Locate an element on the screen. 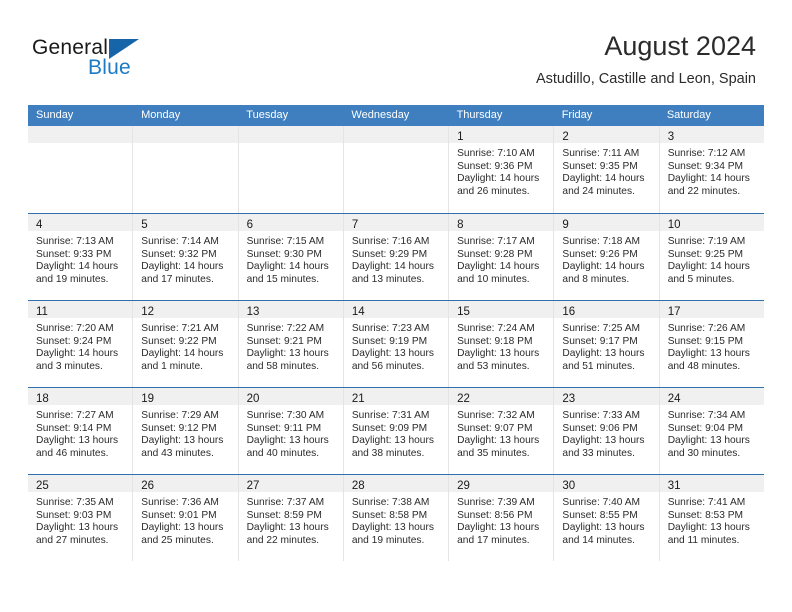  sunrise-text: Sunrise: 7:39 AM is located at coordinates (496, 502).